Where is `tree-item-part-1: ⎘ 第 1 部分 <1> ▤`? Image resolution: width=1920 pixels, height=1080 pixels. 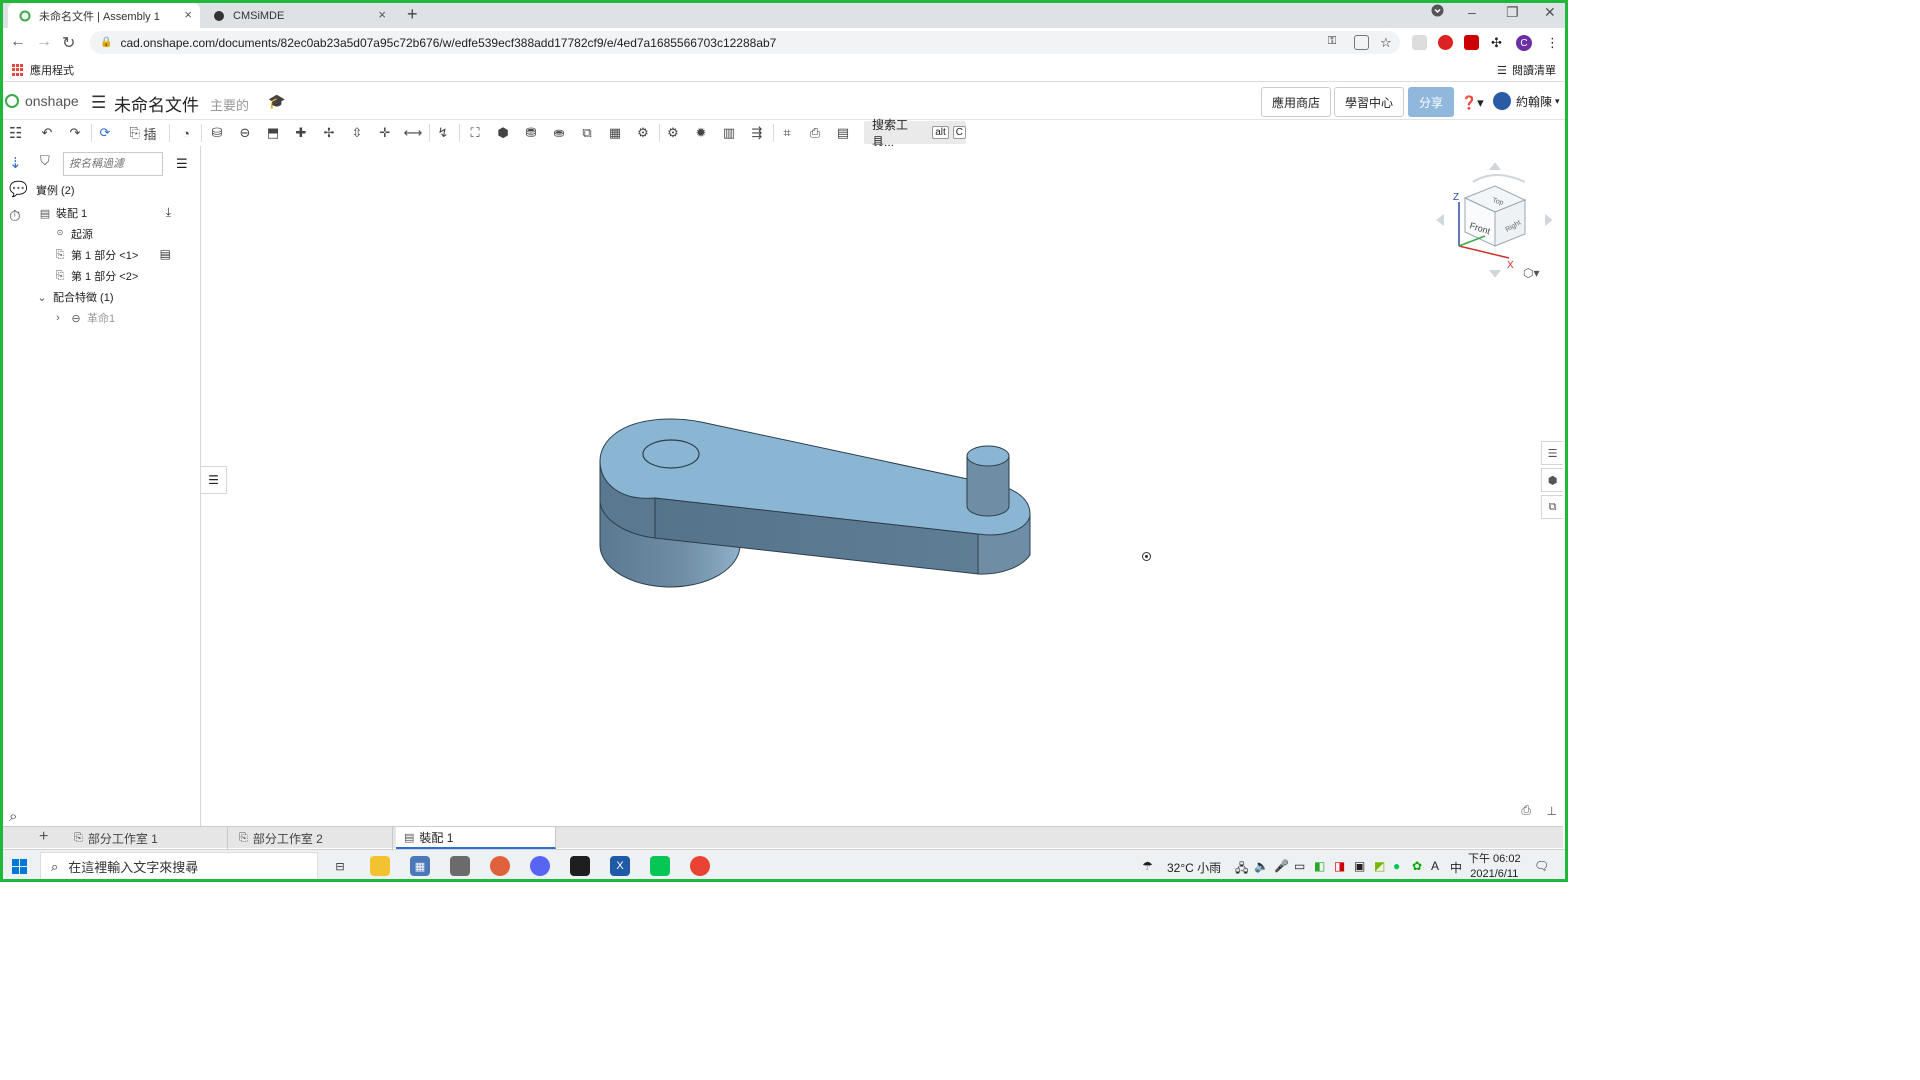
tree-item-part-1: ⎘ 第 1 部分 <1> ▤ is located at coordinates (117, 255).